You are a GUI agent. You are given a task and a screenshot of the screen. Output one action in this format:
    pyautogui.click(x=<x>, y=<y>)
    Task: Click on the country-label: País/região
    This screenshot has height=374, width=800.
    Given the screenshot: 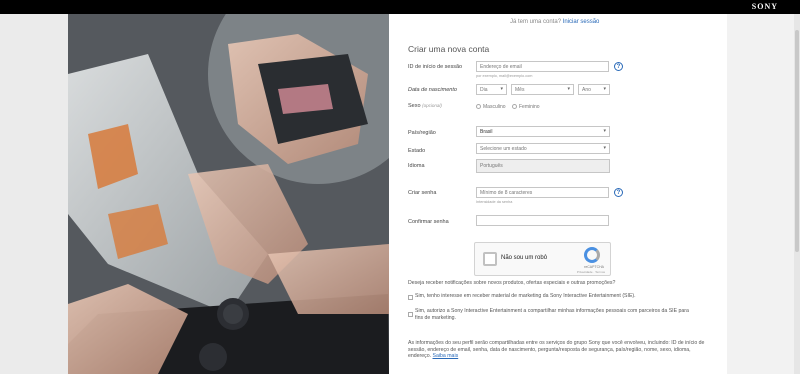 What is the action you would take?
    pyautogui.click(x=422, y=133)
    